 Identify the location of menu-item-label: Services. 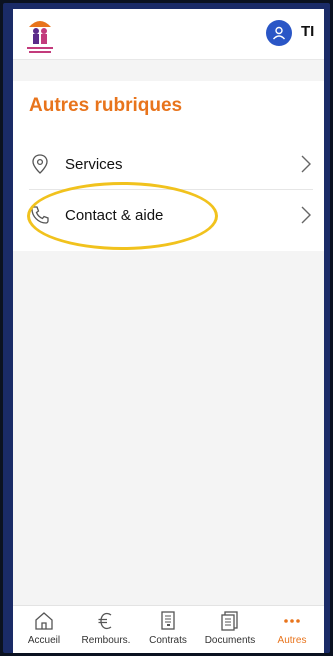
(94, 164).